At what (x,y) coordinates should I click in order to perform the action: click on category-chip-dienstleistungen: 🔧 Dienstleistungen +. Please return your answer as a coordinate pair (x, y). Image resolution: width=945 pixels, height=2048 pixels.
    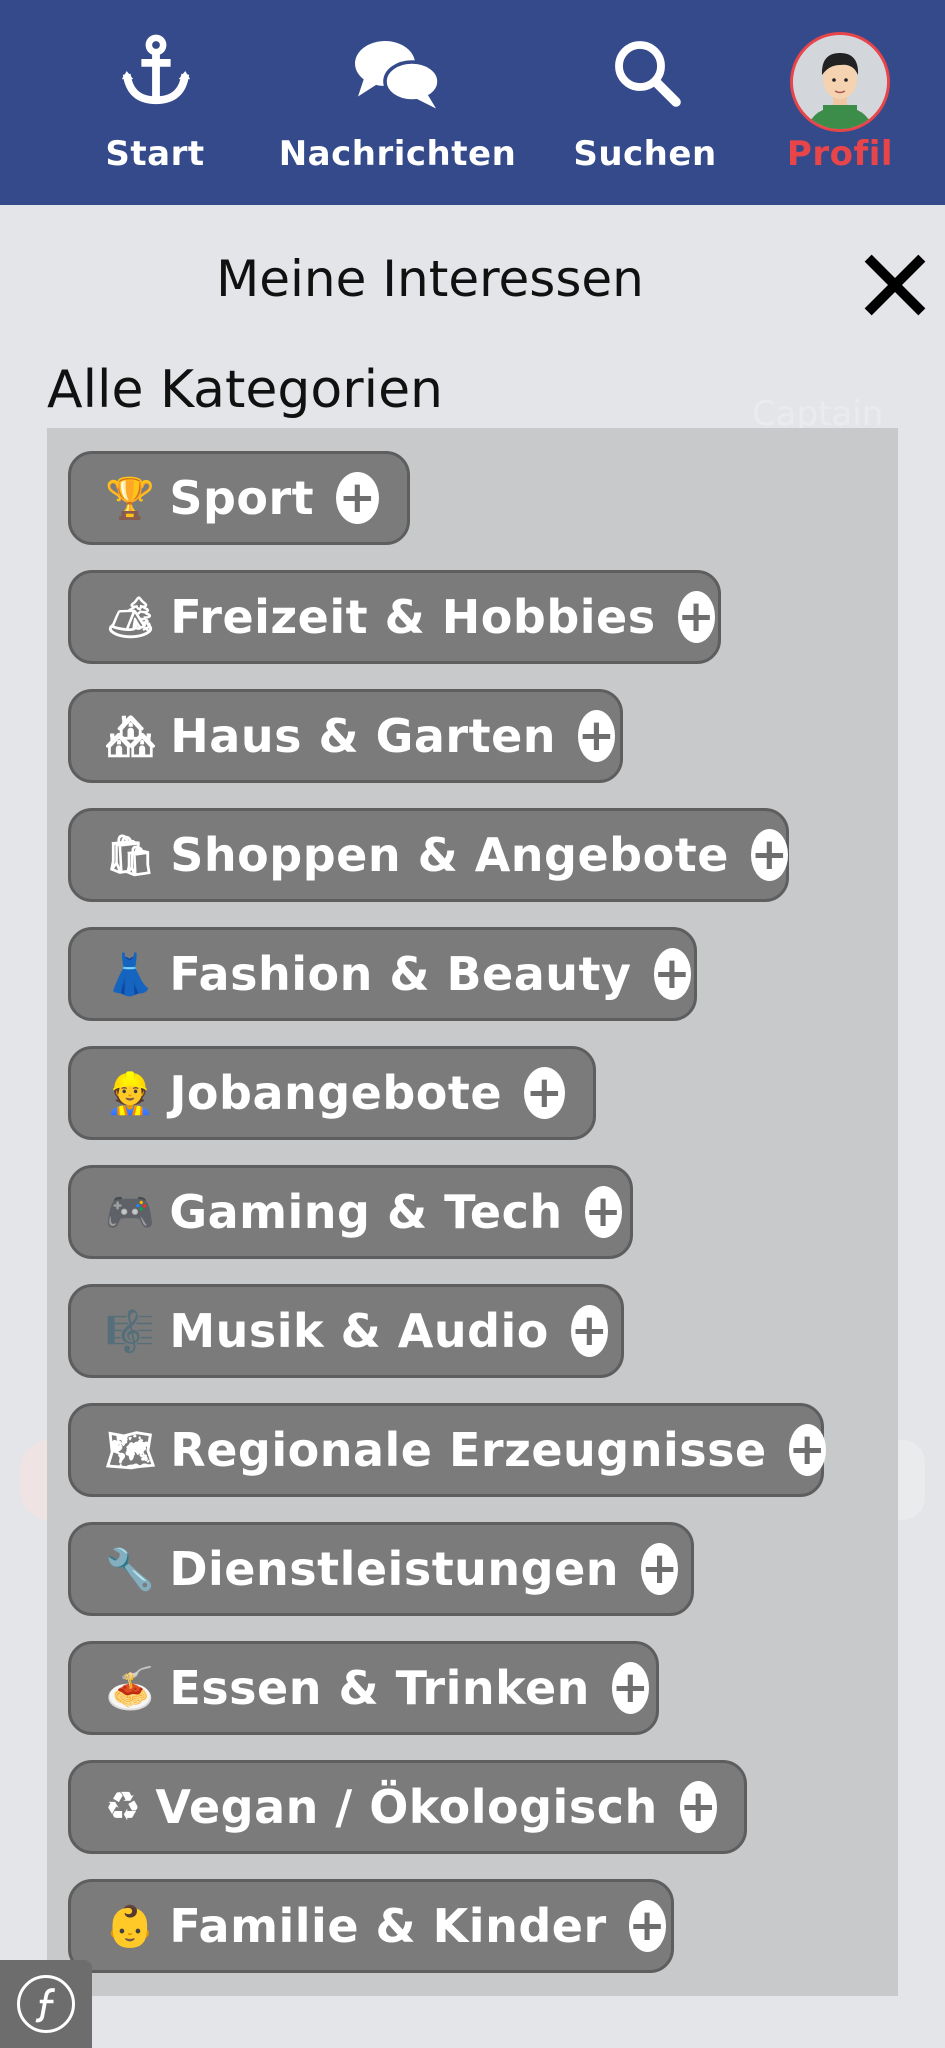
    Looking at the image, I should click on (381, 1569).